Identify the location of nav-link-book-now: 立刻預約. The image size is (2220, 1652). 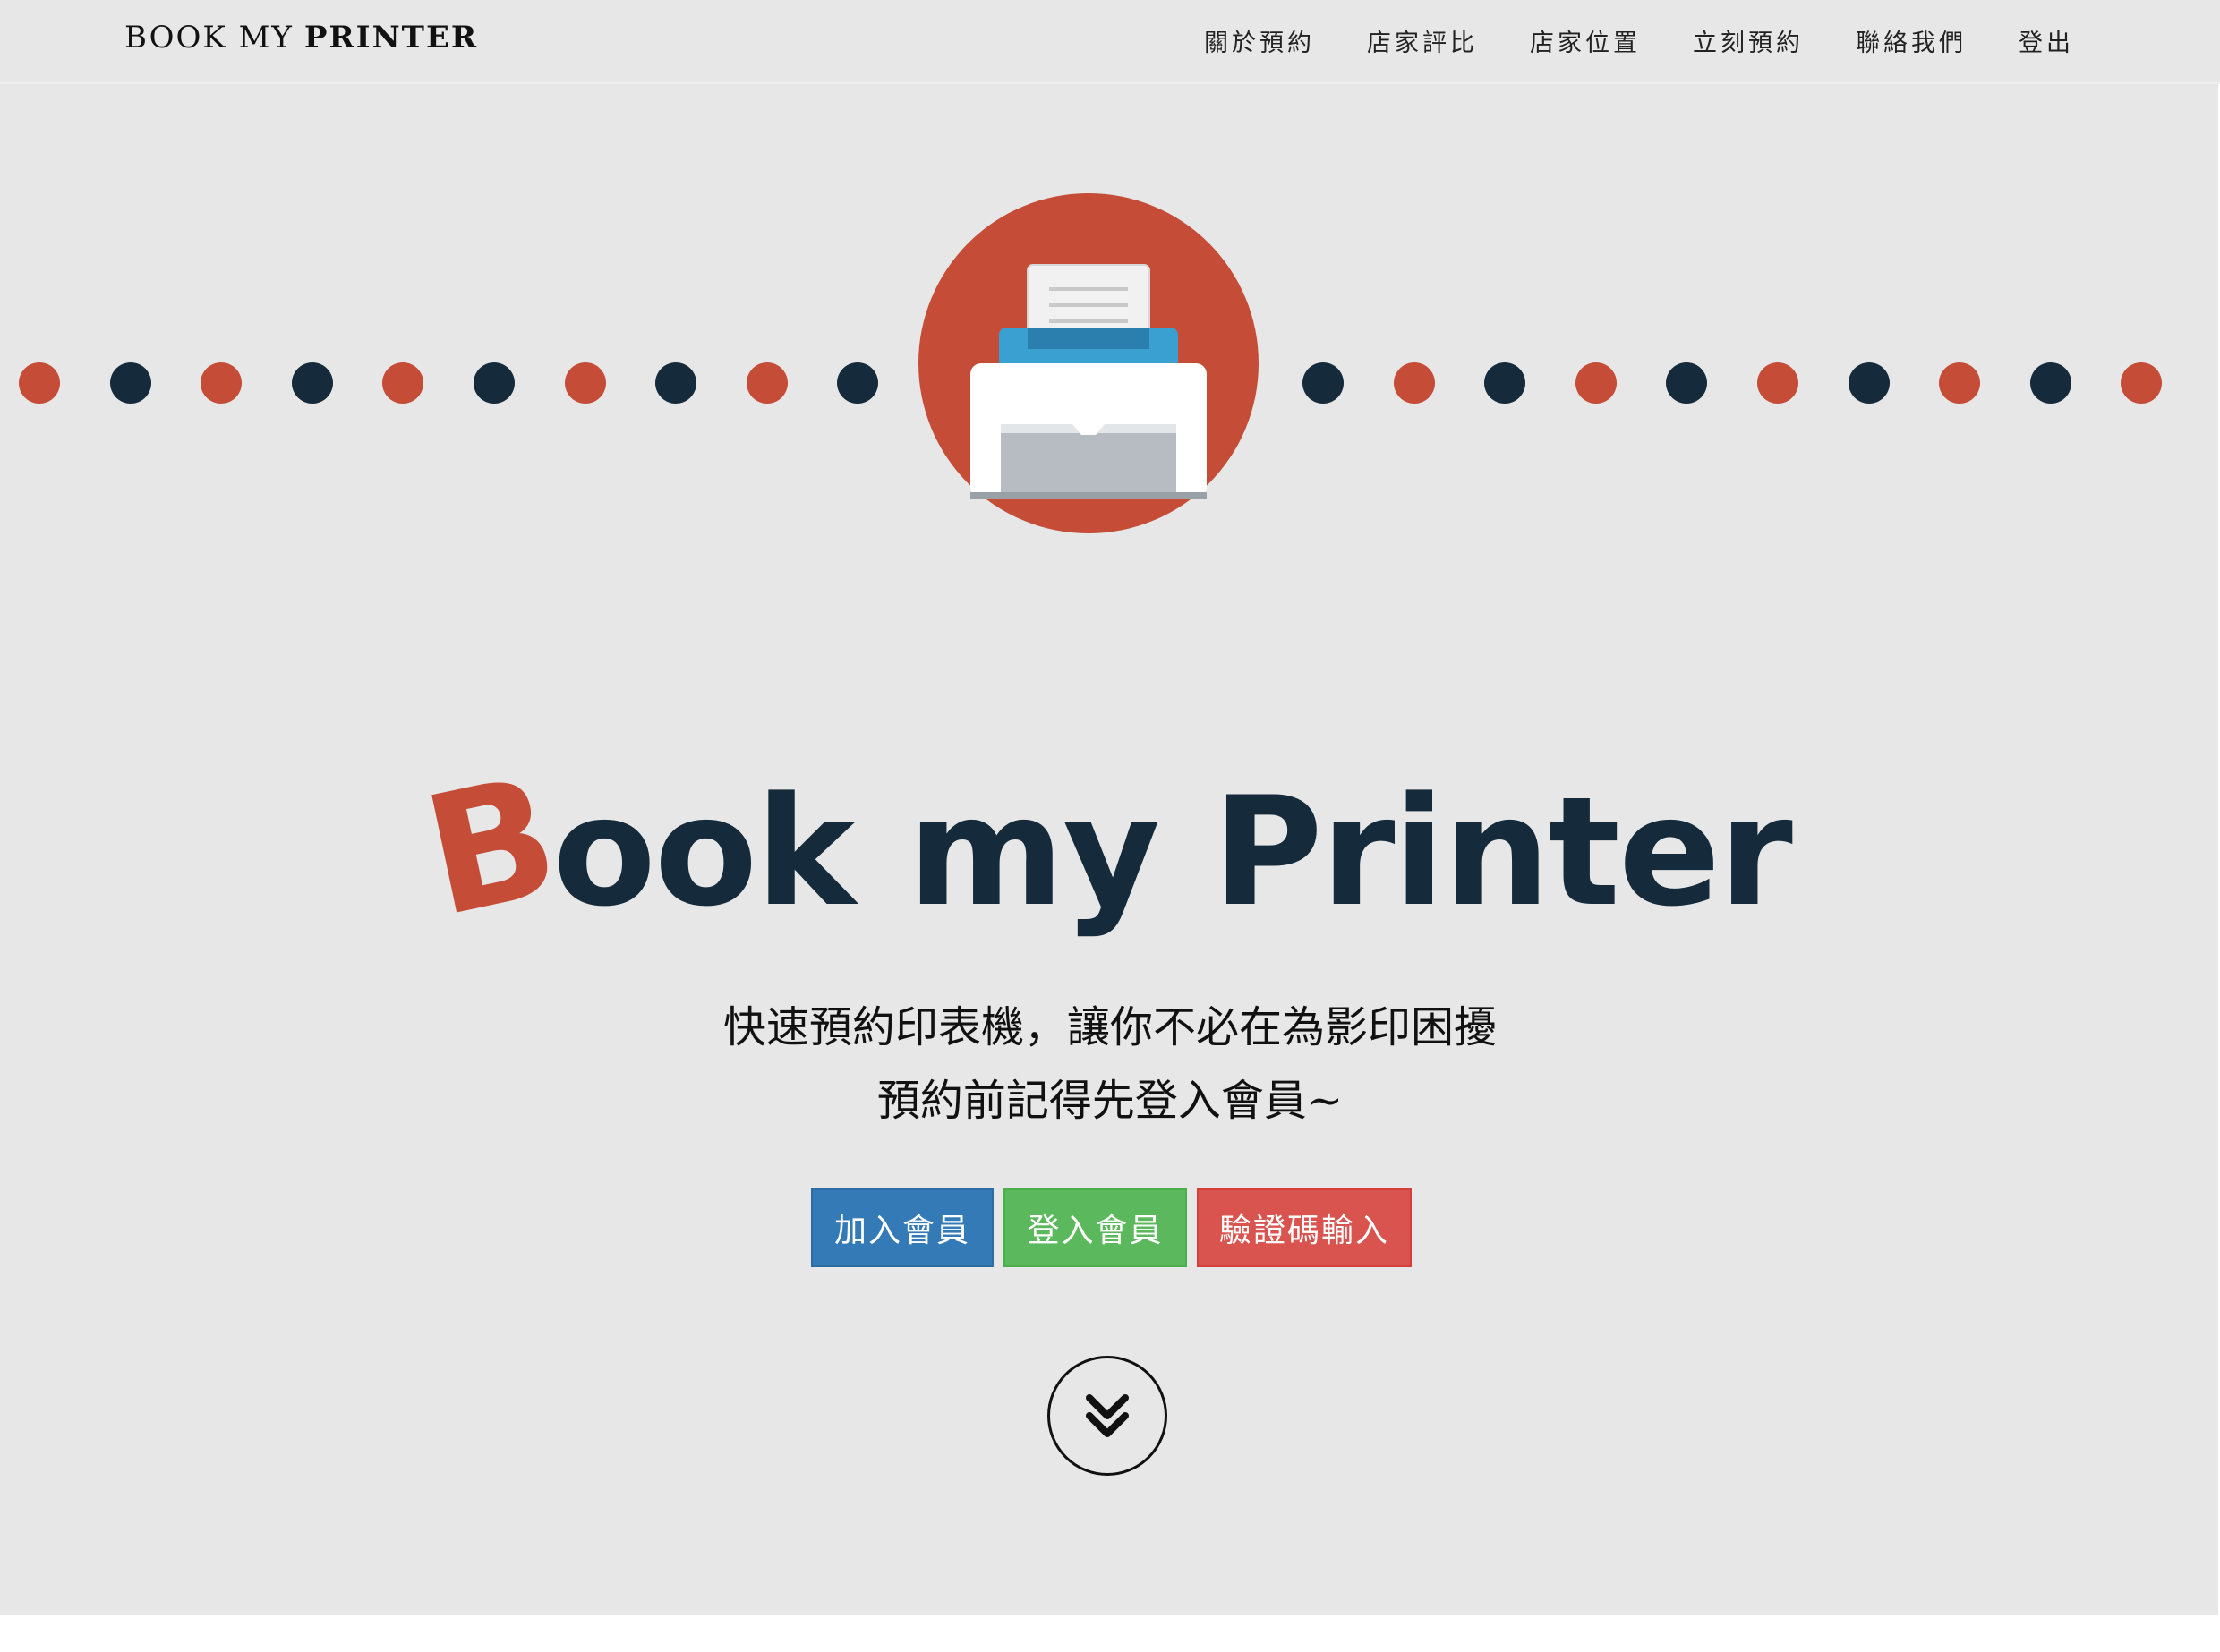
(1748, 40).